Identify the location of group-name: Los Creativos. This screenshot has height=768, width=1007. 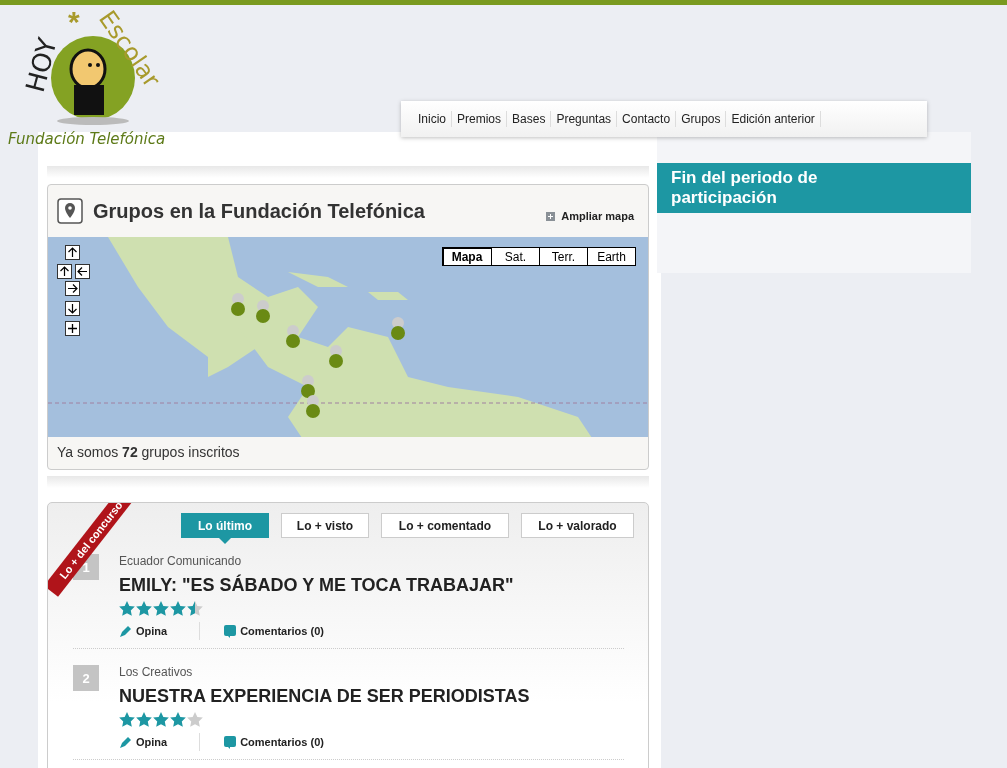
(156, 672).